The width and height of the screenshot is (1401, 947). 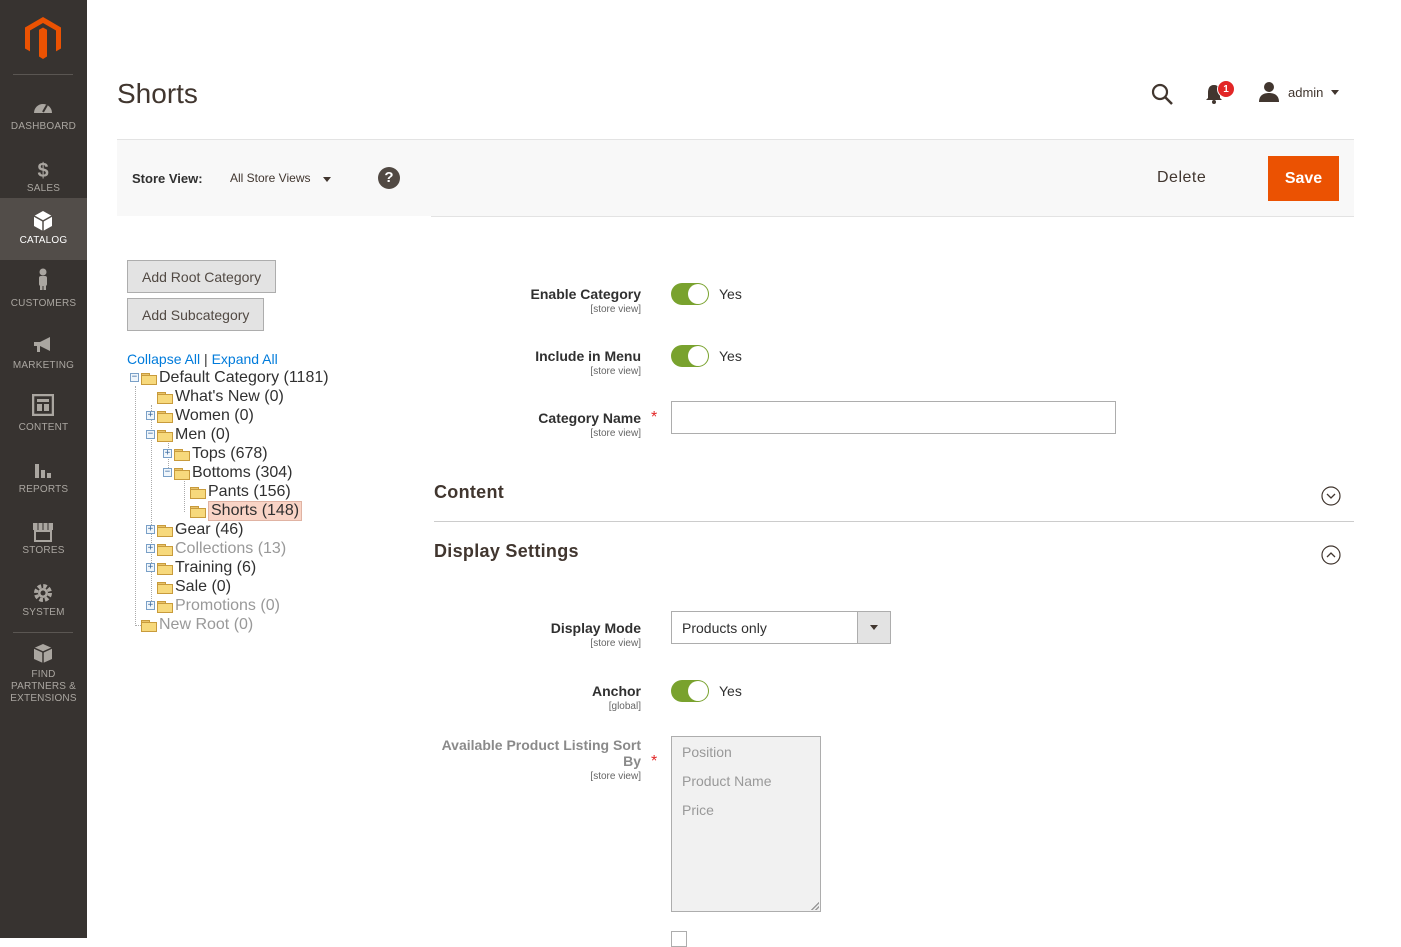 I want to click on tree-node-label: Gear (46), so click(x=209, y=530).